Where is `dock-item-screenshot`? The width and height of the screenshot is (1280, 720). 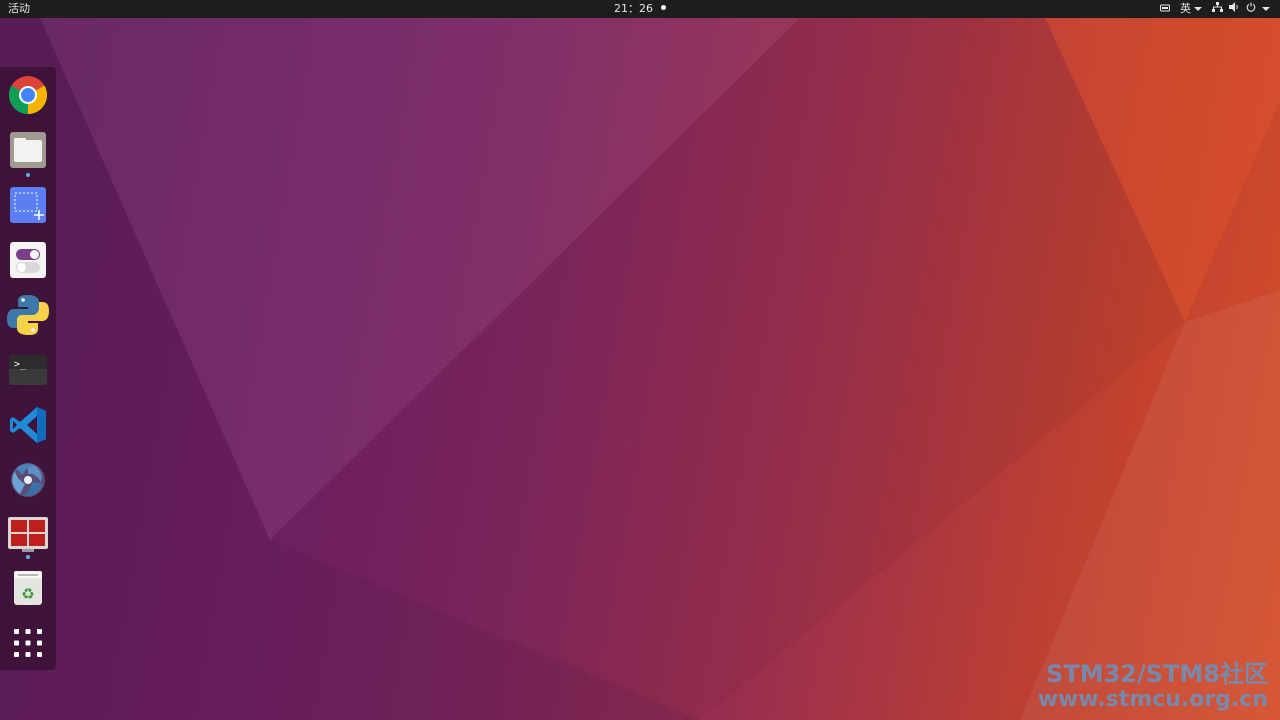
dock-item-screenshot is located at coordinates (28, 205).